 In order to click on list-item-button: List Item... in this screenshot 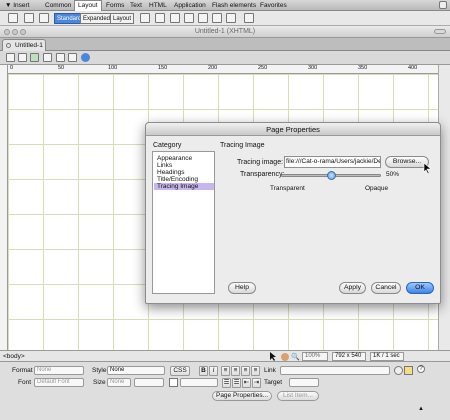, I will do `click(298, 396)`.